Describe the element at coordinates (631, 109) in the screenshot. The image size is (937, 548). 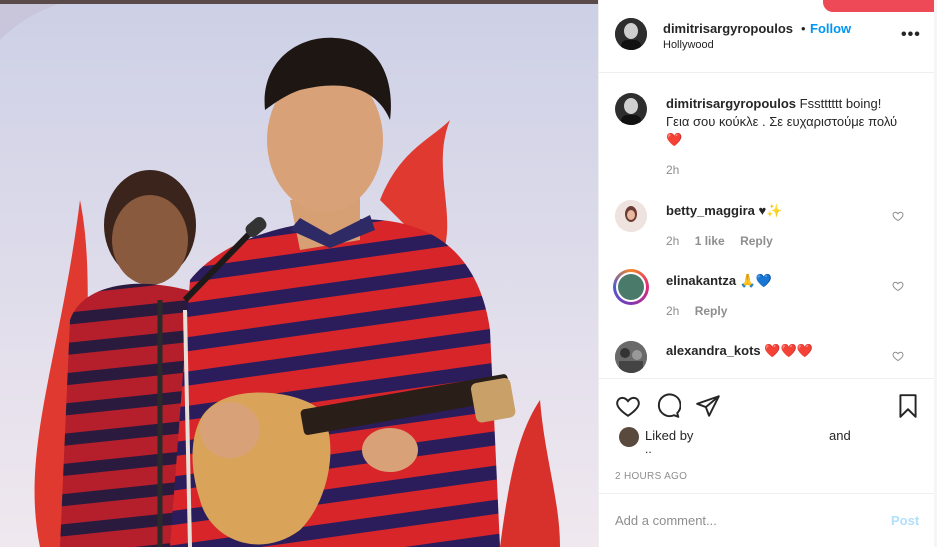
I see `caption-avatar` at that location.